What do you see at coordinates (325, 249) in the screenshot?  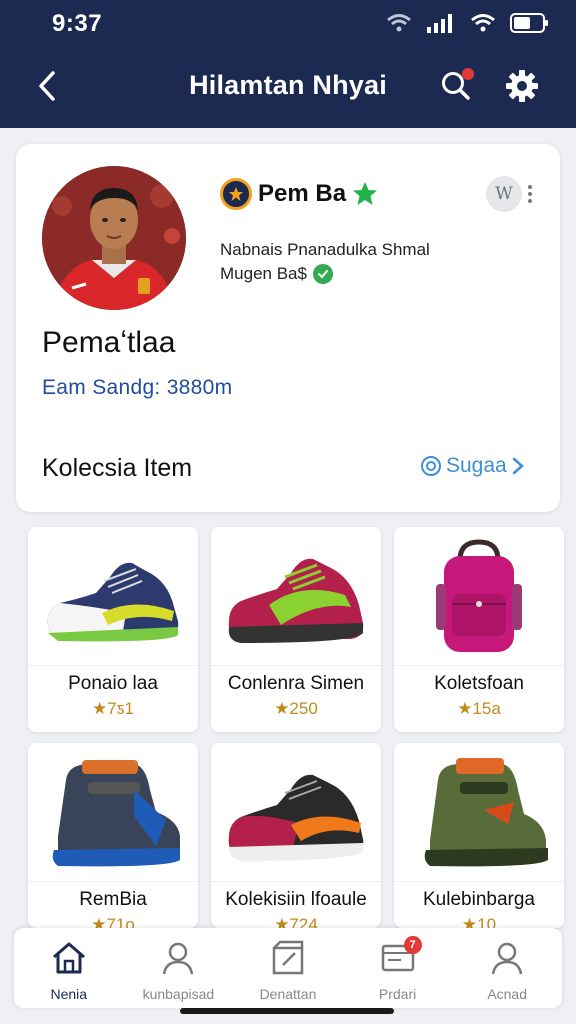 I see `profile-subtitle-line1: Nabnais Pnanadulka Shmal` at bounding box center [325, 249].